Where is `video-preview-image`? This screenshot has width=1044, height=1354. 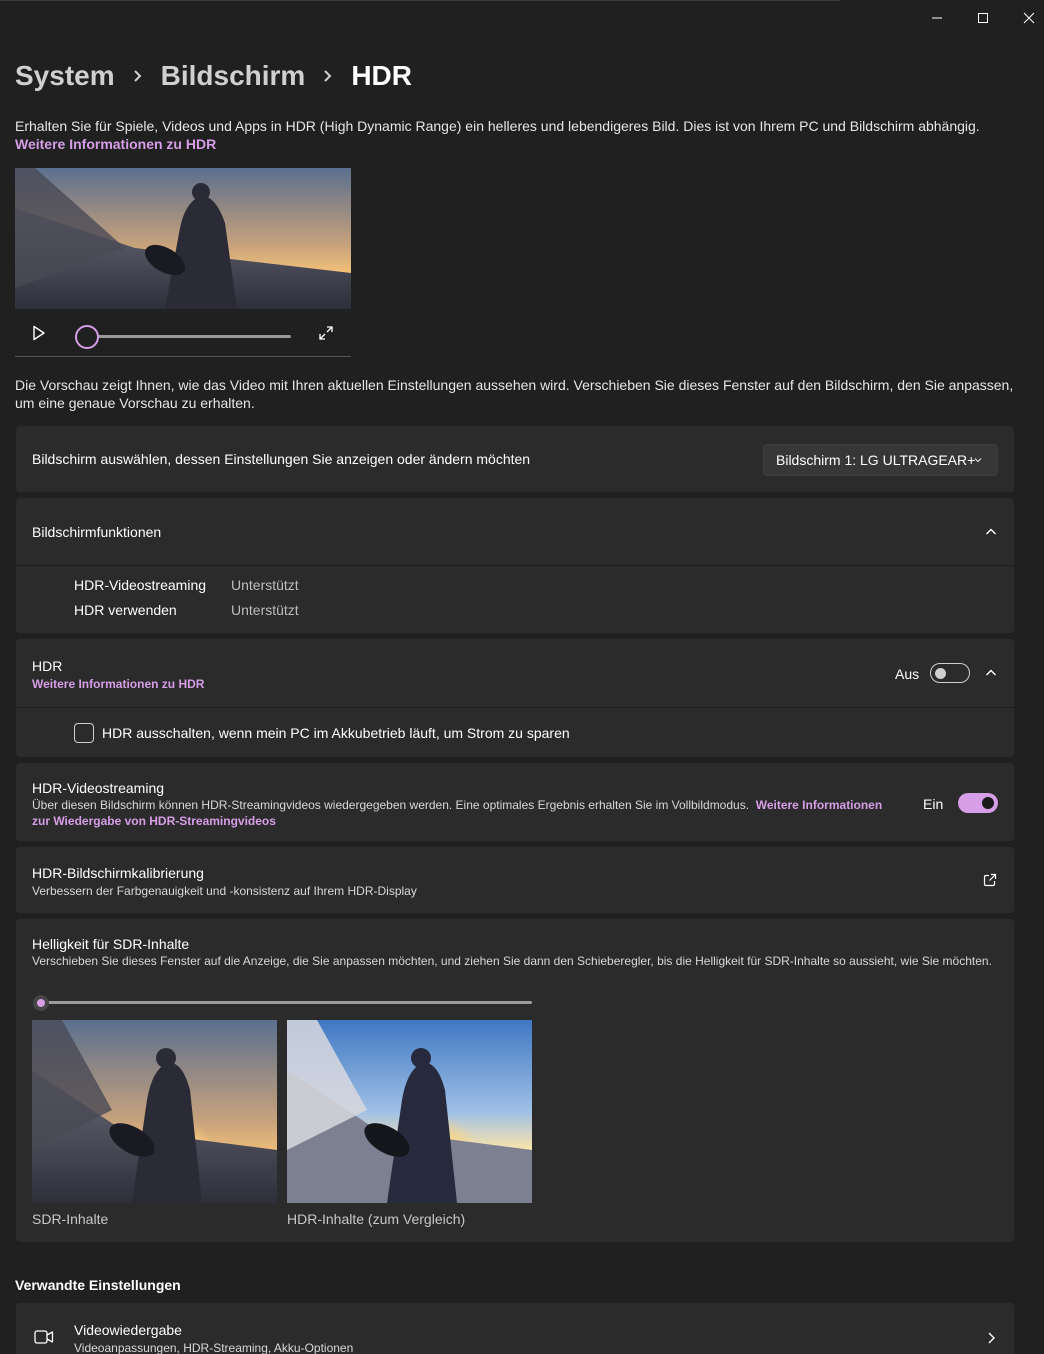
video-preview-image is located at coordinates (183, 238).